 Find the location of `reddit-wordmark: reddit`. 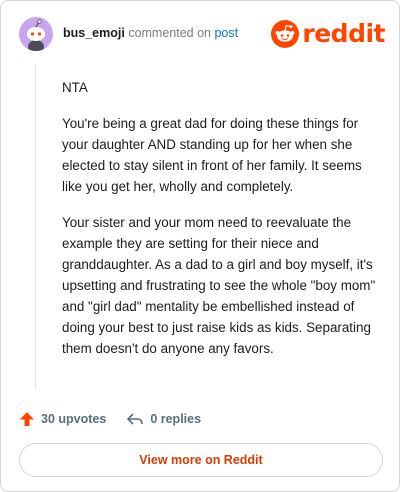

reddit-wordmark: reddit is located at coordinates (343, 33).